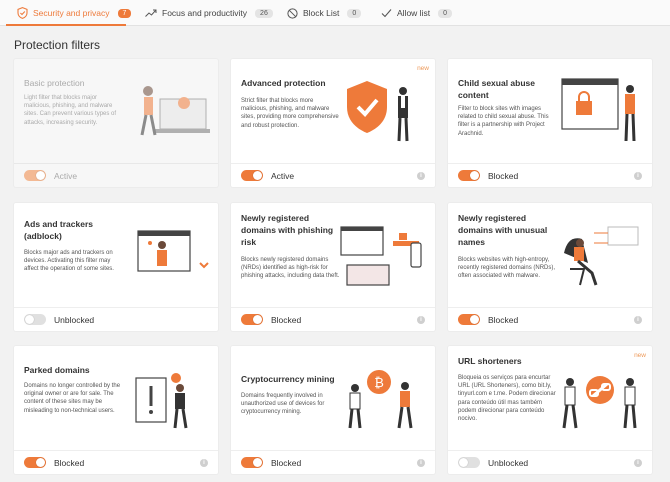  Describe the element at coordinates (386, 13) in the screenshot. I see `check-icon` at that location.